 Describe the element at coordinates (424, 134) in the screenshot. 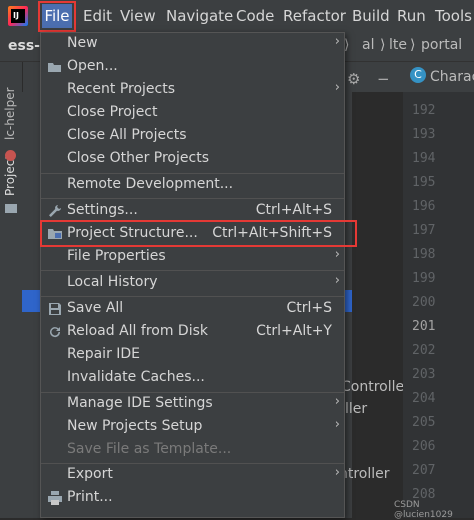

I see `line-number: 193` at that location.